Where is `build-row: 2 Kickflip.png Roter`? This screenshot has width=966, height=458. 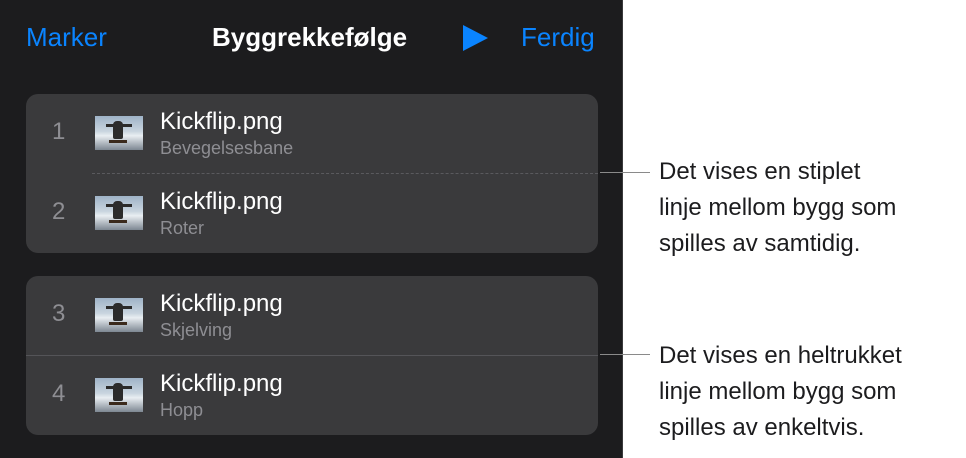 build-row: 2 Kickflip.png Roter is located at coordinates (312, 214).